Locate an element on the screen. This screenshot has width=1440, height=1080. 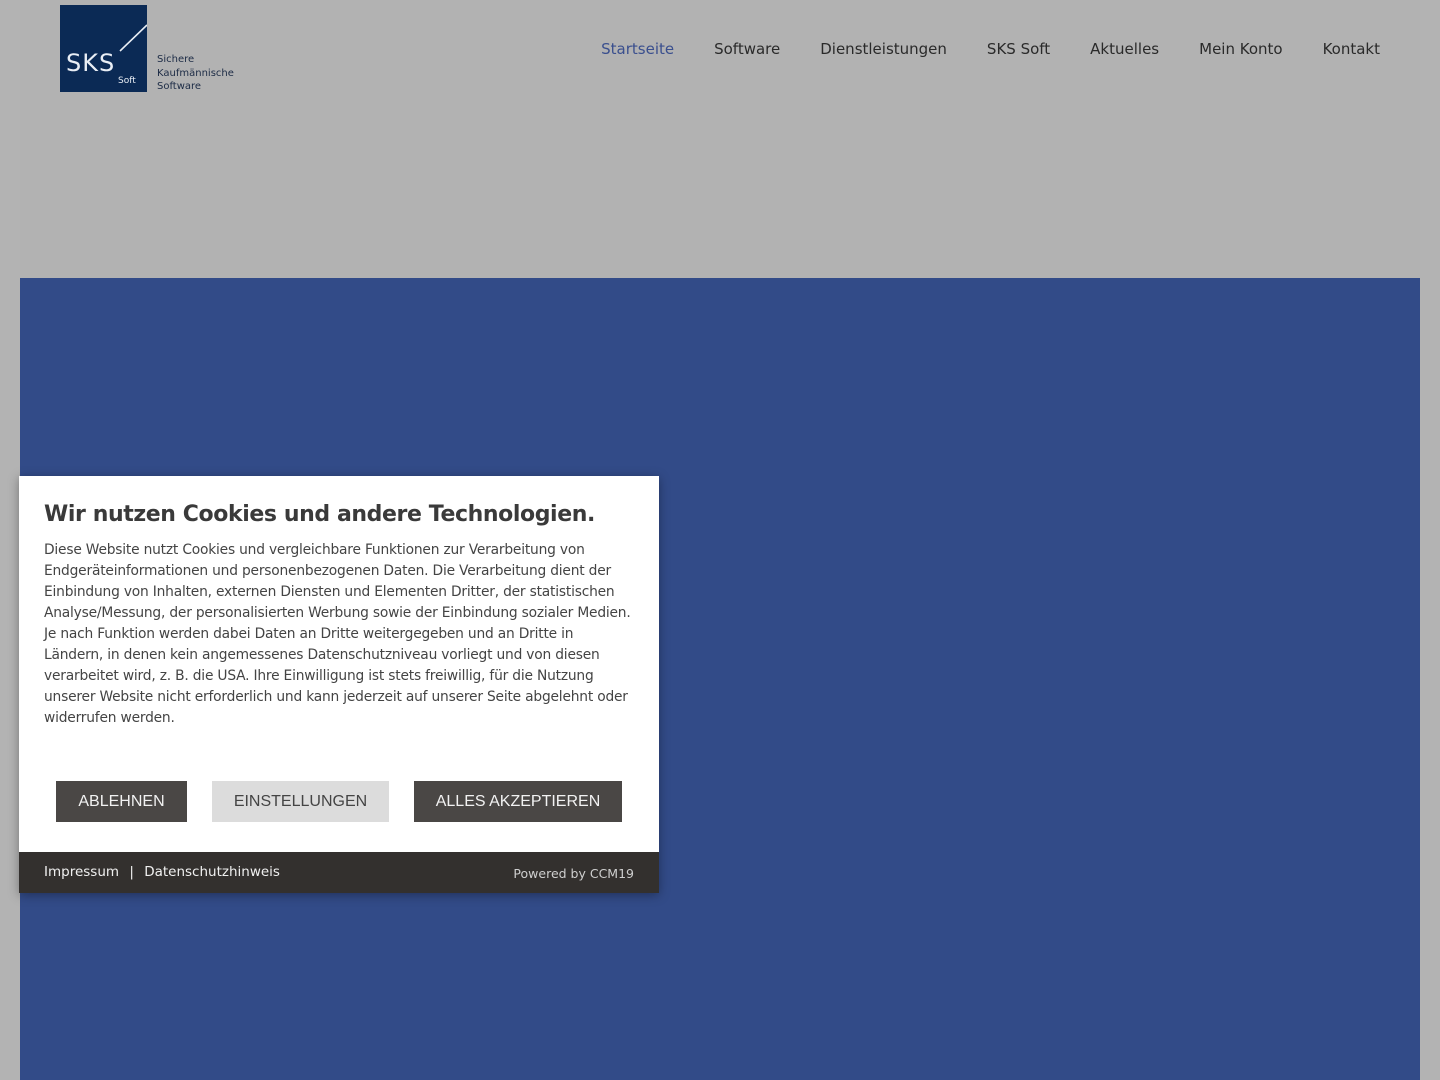
logo-tagline: Sichere Kaufmännische Software is located at coordinates (195, 73).